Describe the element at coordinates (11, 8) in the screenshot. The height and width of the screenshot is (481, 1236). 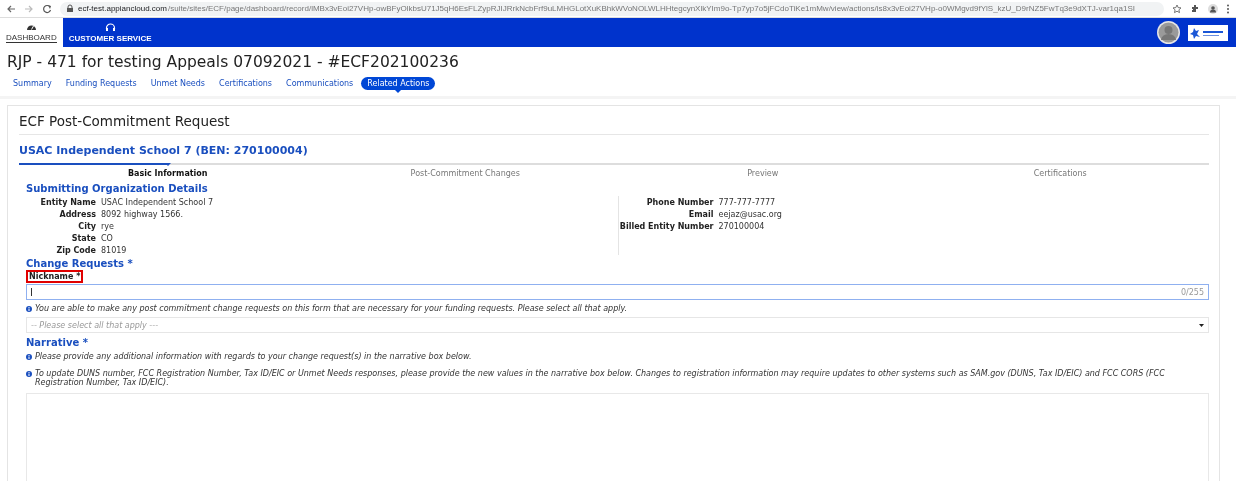
I see `back-icon` at that location.